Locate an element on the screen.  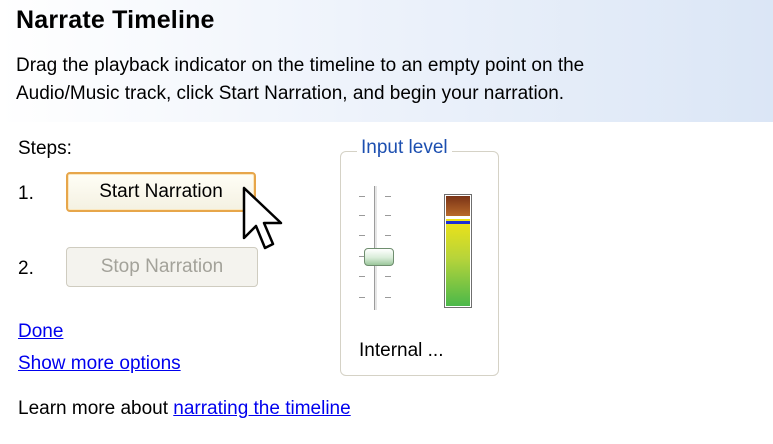
step-2-number: 2. is located at coordinates (26, 268).